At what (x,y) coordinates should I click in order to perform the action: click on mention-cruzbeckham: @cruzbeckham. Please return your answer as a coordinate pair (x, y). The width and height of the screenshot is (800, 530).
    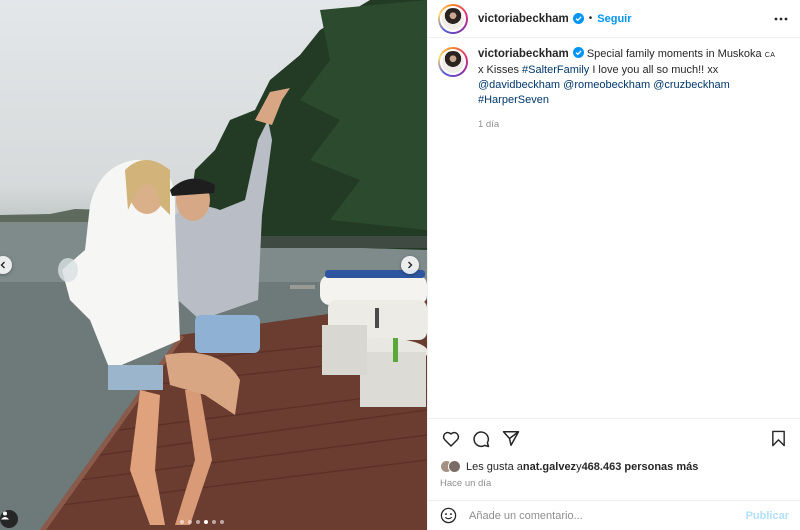
    Looking at the image, I should click on (691, 85).